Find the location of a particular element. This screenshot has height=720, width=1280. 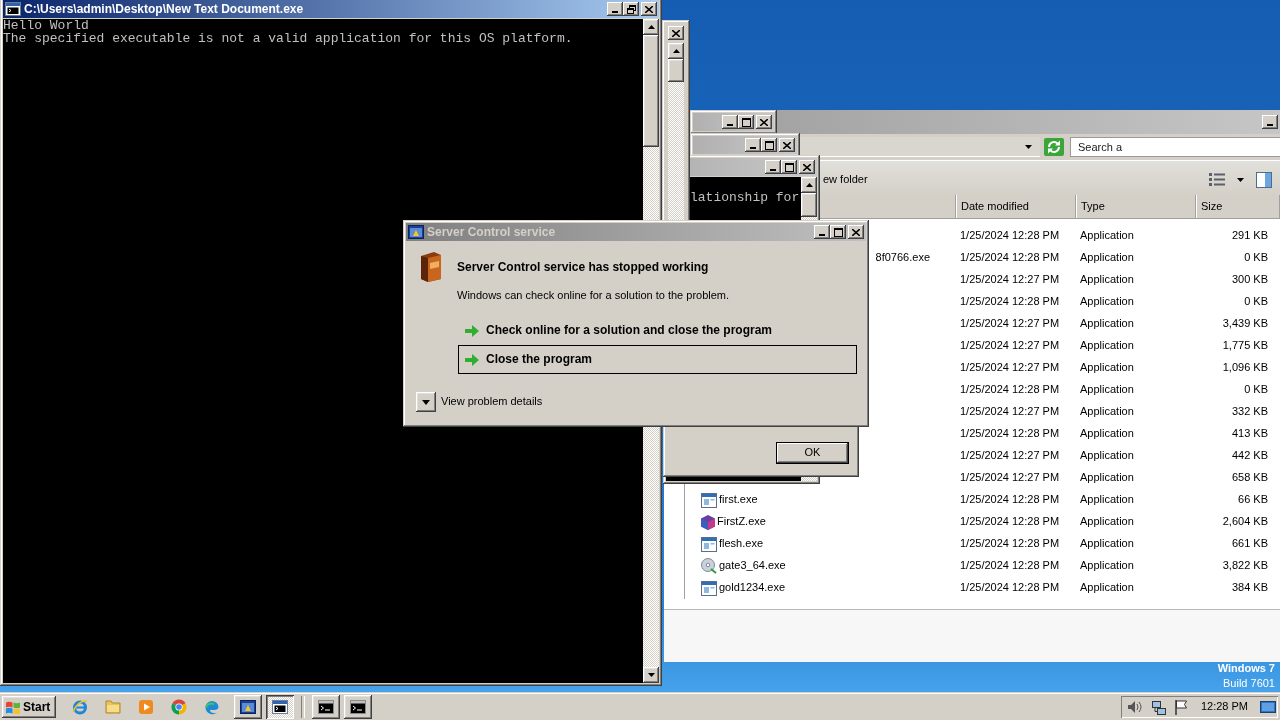

window-title: C:\Users\admin\Desktop\New Text Document.exe is located at coordinates (164, 9).